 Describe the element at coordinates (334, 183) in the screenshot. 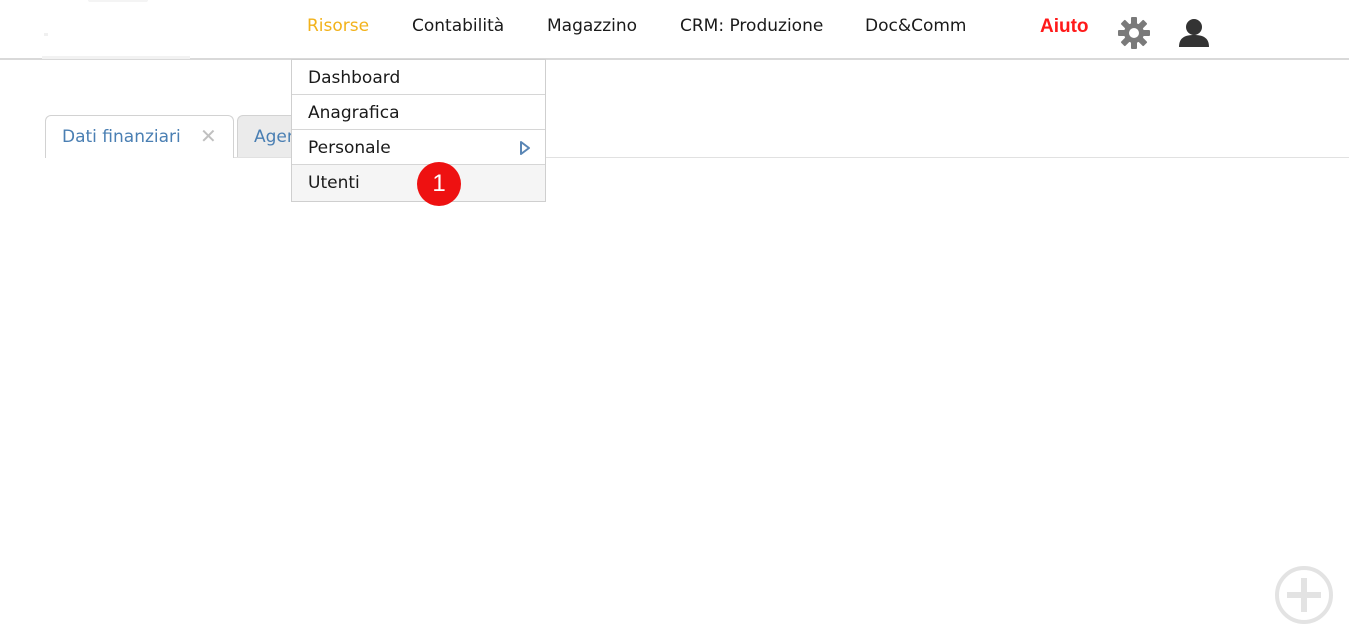

I see `menu-item-label: Utenti` at that location.